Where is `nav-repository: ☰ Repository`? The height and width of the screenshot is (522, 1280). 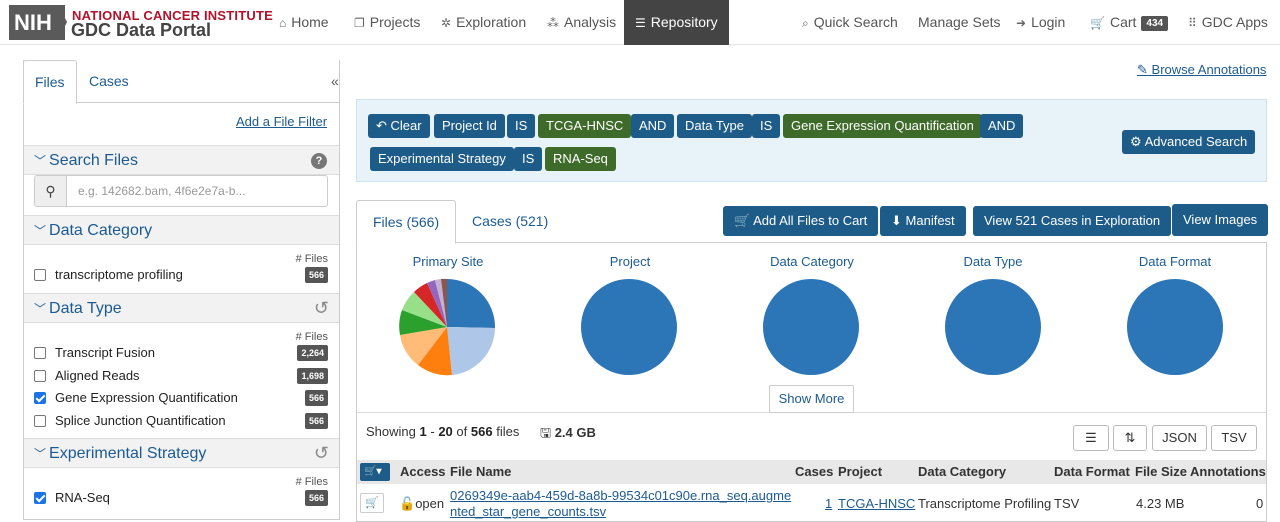
nav-repository: ☰ Repository is located at coordinates (676, 22).